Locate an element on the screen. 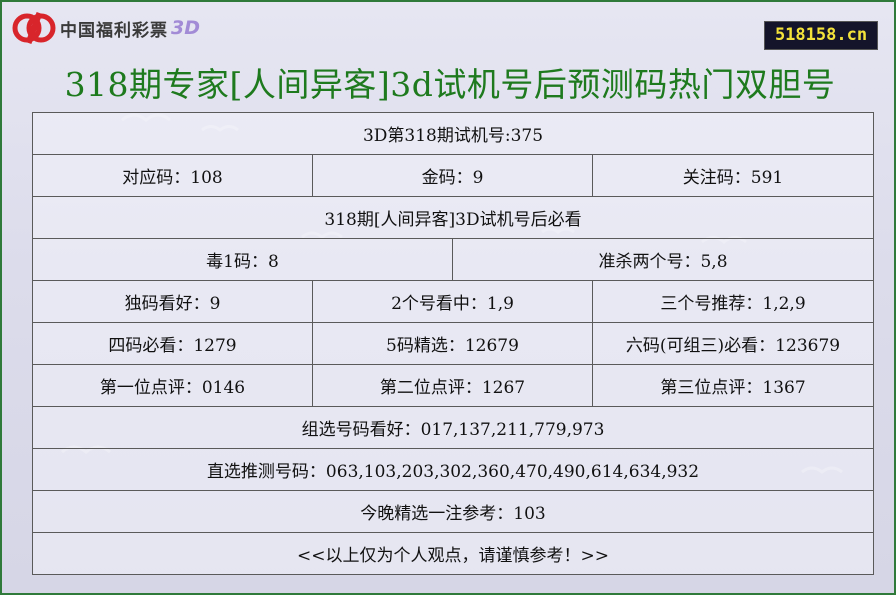 The width and height of the screenshot is (896, 595). test-number-cell: 3D第318期试机号:375 is located at coordinates (453, 133).